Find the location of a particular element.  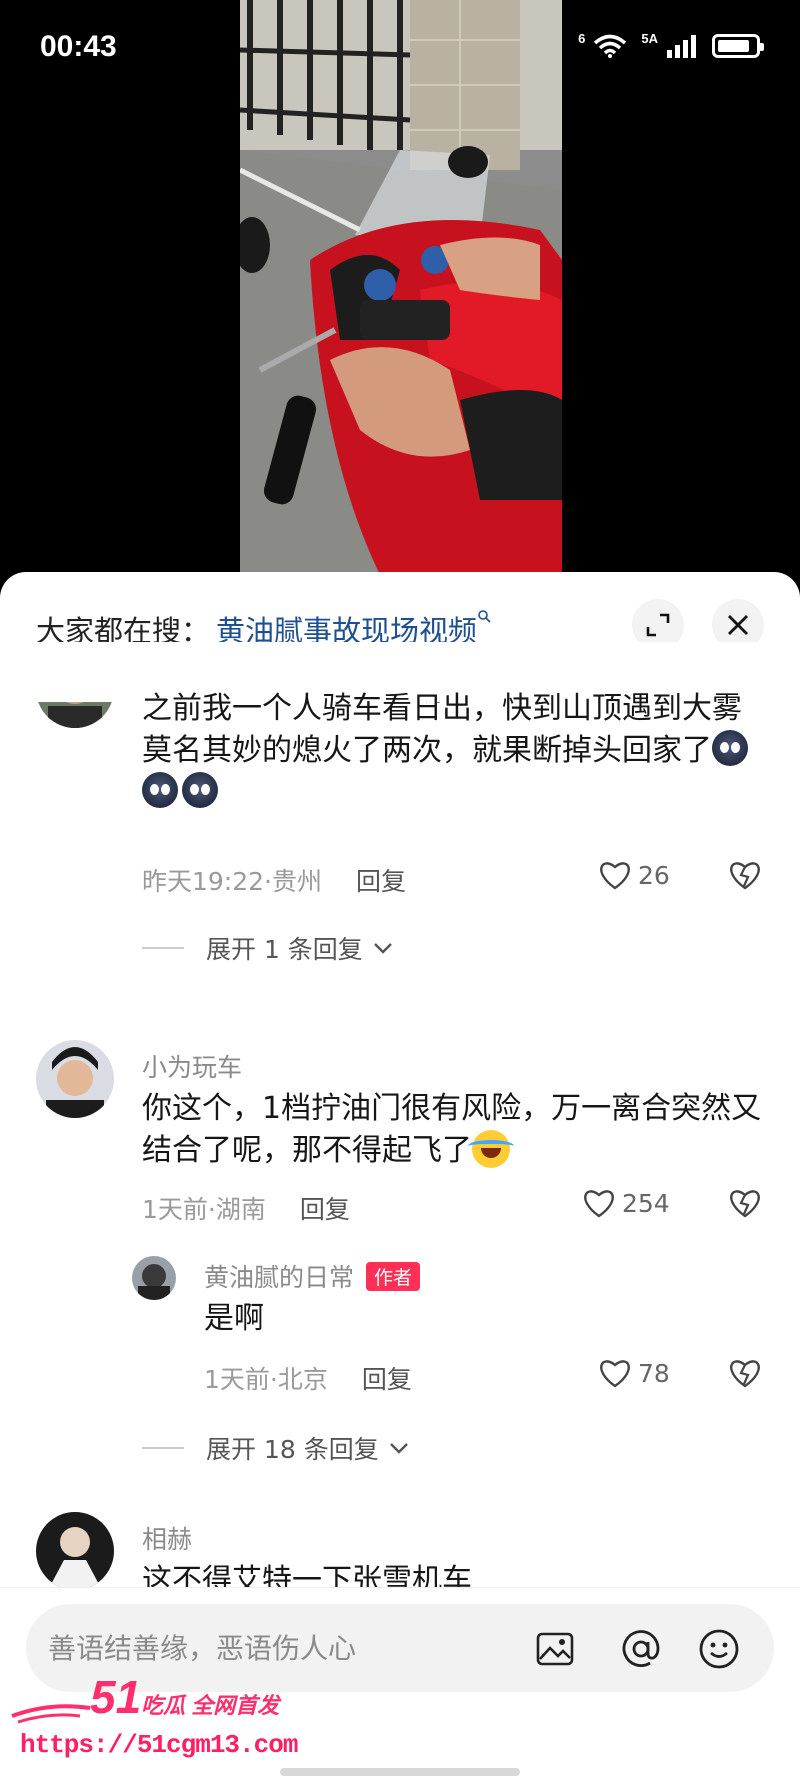

battery-level is located at coordinates (733, 46).